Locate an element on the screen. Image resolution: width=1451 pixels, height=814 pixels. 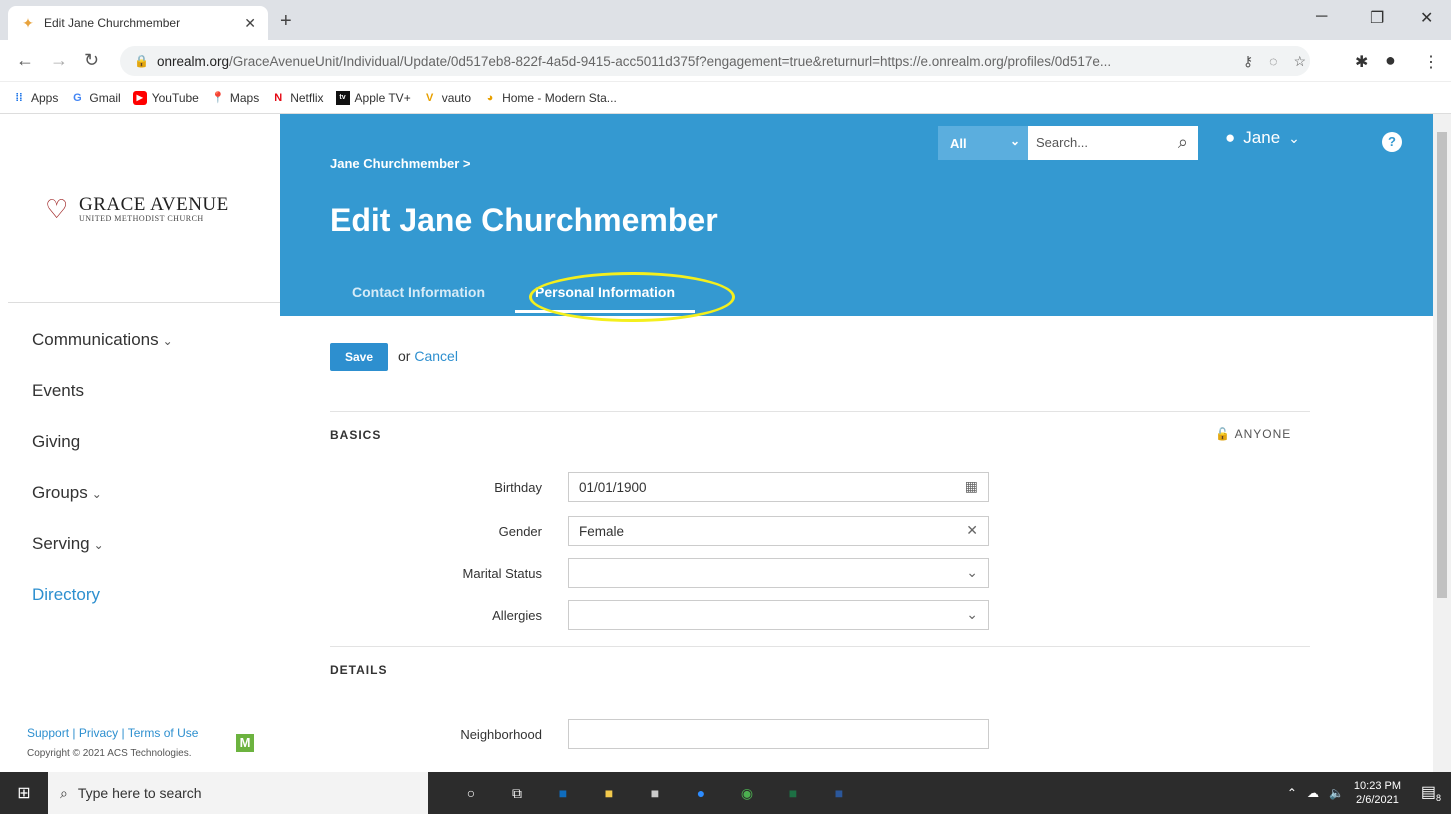
volume-icon: 🔈 is located at coordinates (1336, 793).